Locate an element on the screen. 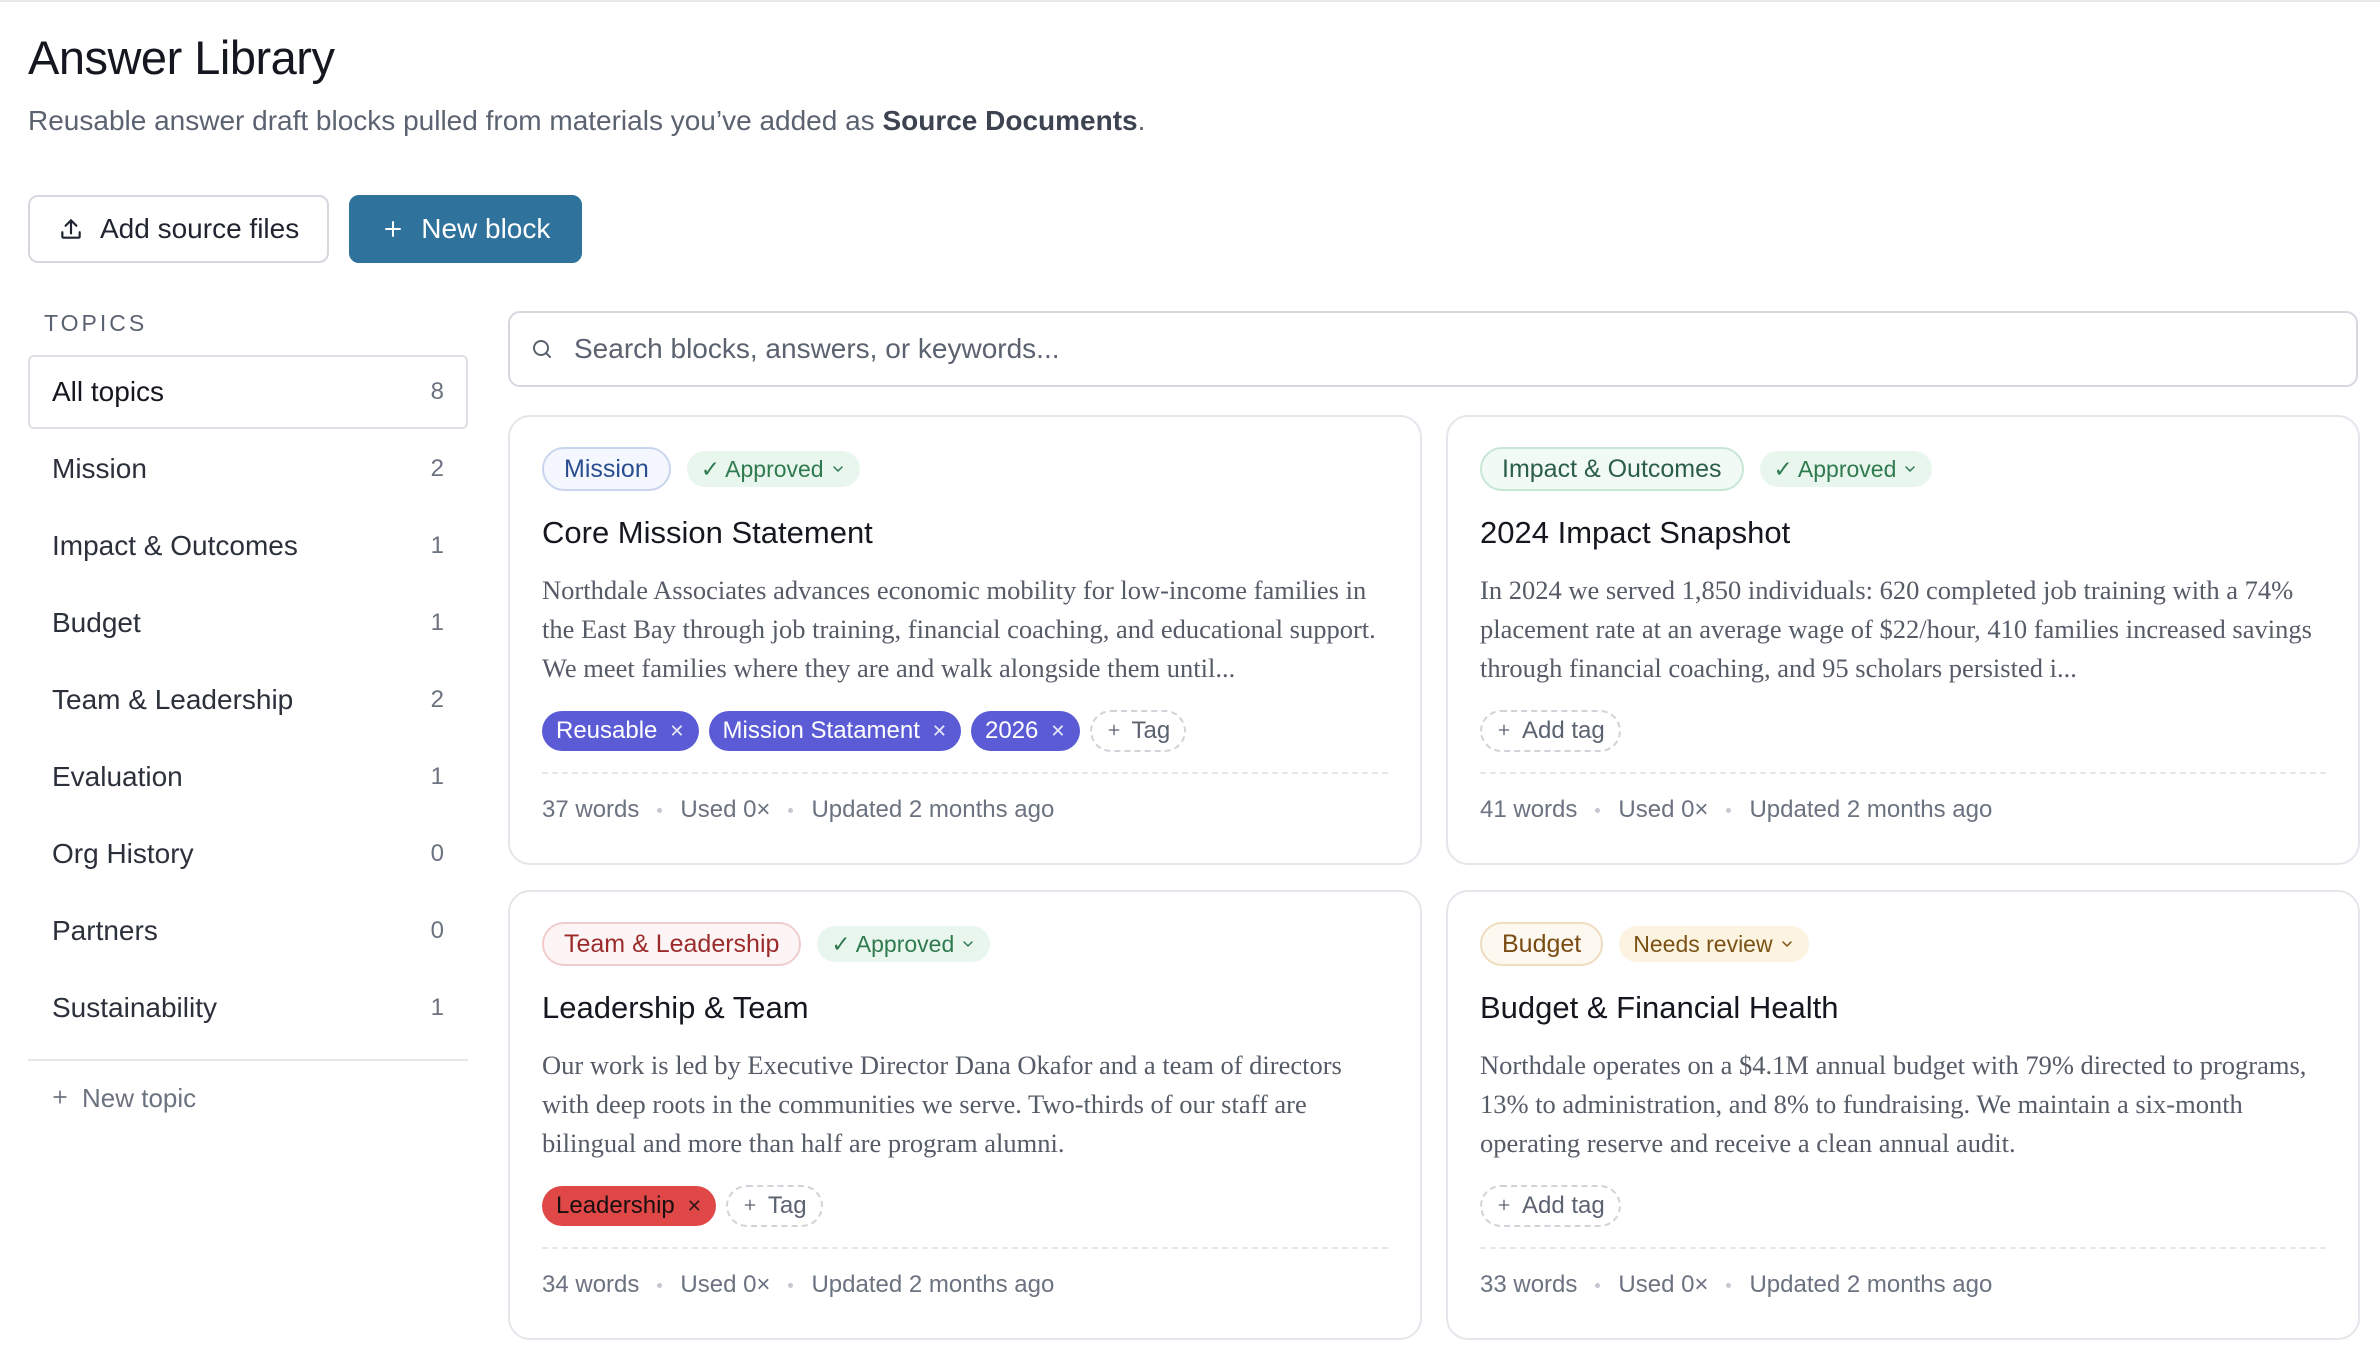 The image size is (2380, 1358). card-meta: 34 words Used 0× Updated 2 months ago is located at coordinates (965, 1285).